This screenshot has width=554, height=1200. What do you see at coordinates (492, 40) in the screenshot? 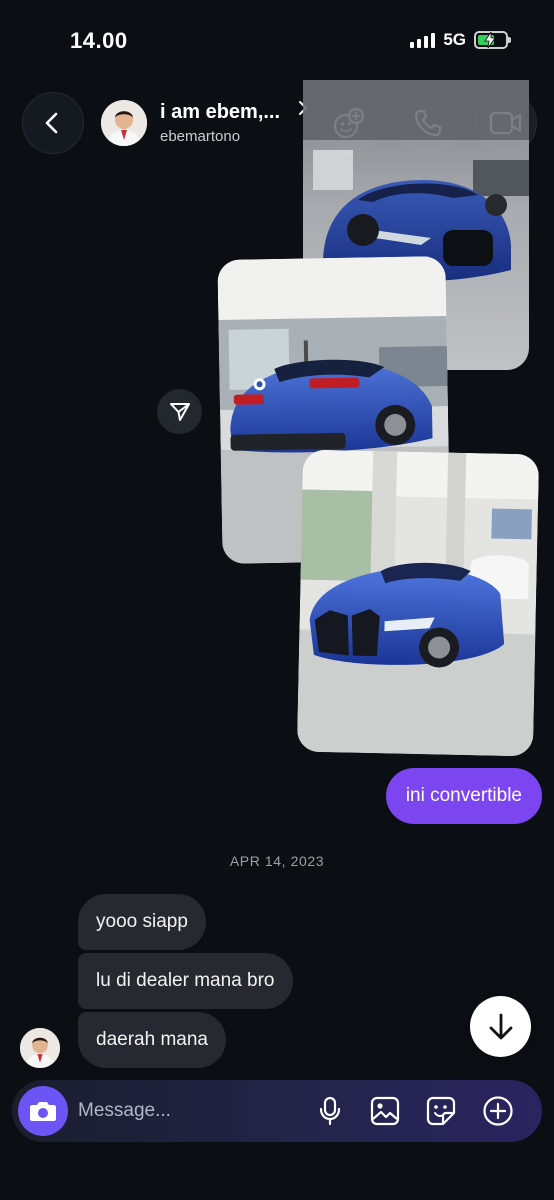
I see `battery-icon` at bounding box center [492, 40].